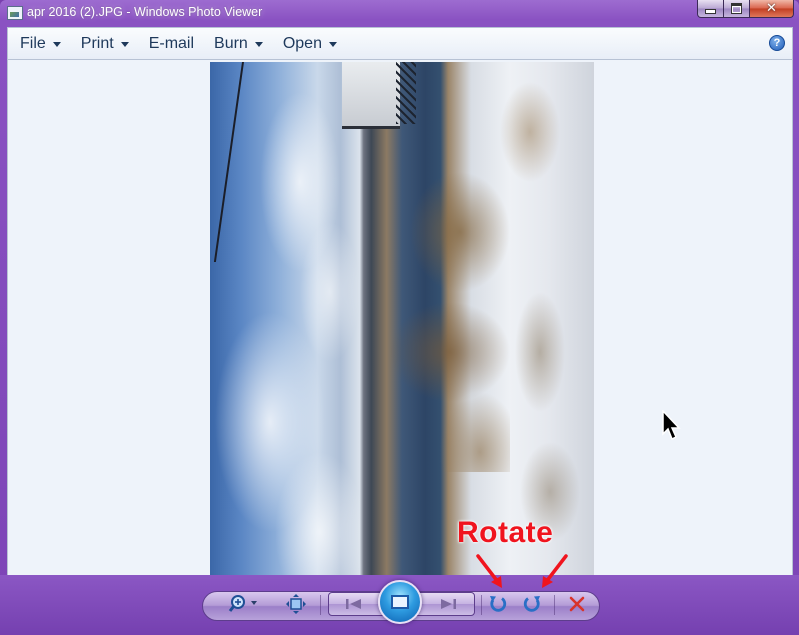  What do you see at coordinates (710, 11) in the screenshot?
I see `minimize-icon` at bounding box center [710, 11].